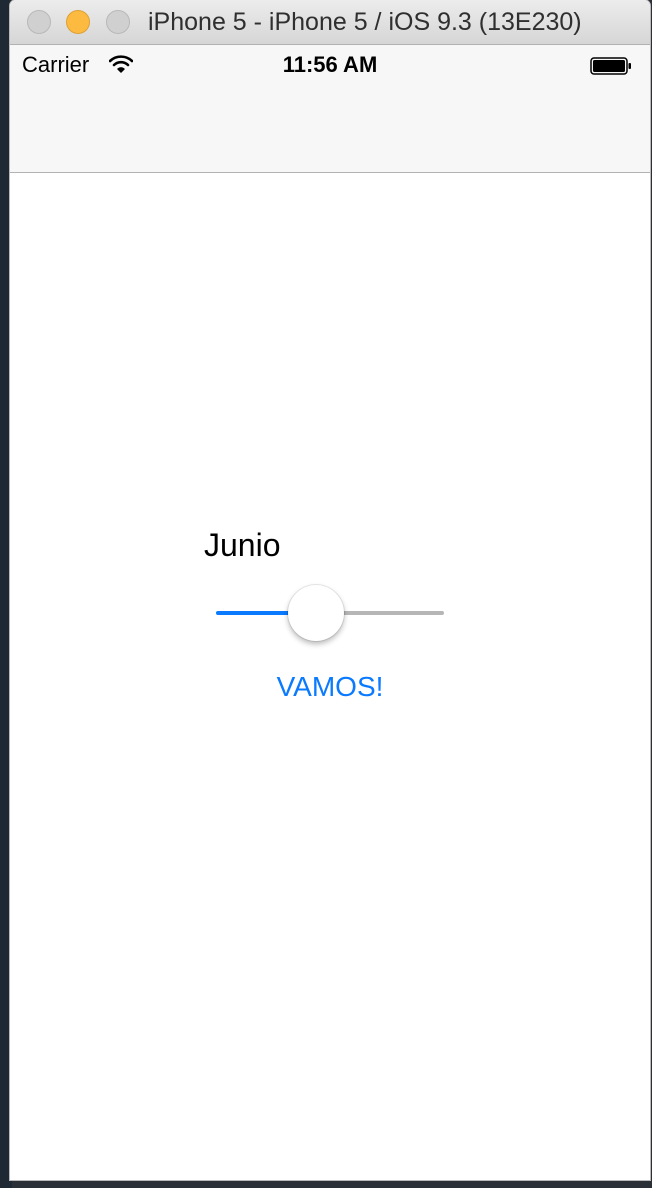 Image resolution: width=652 pixels, height=1188 pixels. What do you see at coordinates (78, 22) in the screenshot?
I see `minimize-window-button` at bounding box center [78, 22].